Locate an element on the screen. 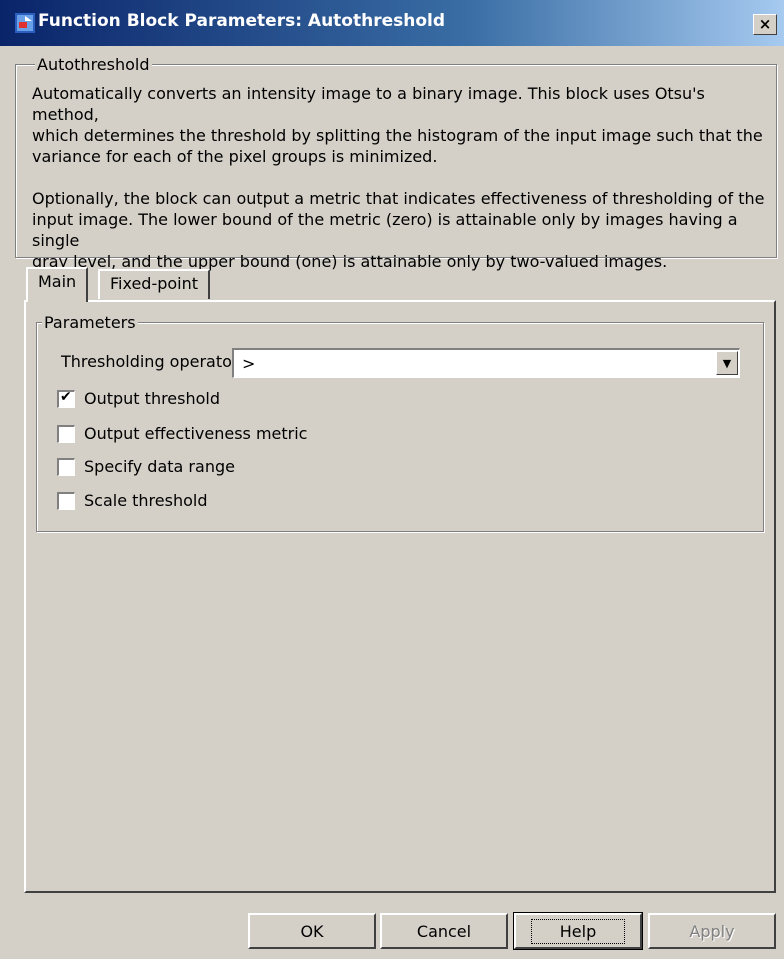 The height and width of the screenshot is (959, 784). scale-threshold-label: Scale threshold is located at coordinates (146, 500).